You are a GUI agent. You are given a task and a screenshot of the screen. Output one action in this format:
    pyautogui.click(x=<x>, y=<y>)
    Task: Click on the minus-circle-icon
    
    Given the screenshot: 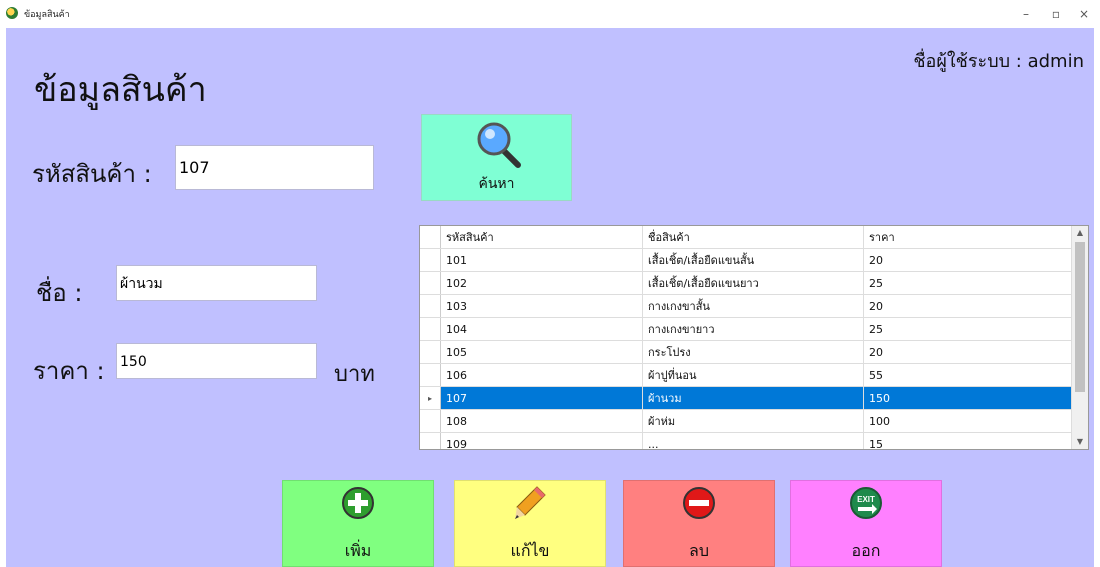 What is the action you would take?
    pyautogui.click(x=699, y=503)
    